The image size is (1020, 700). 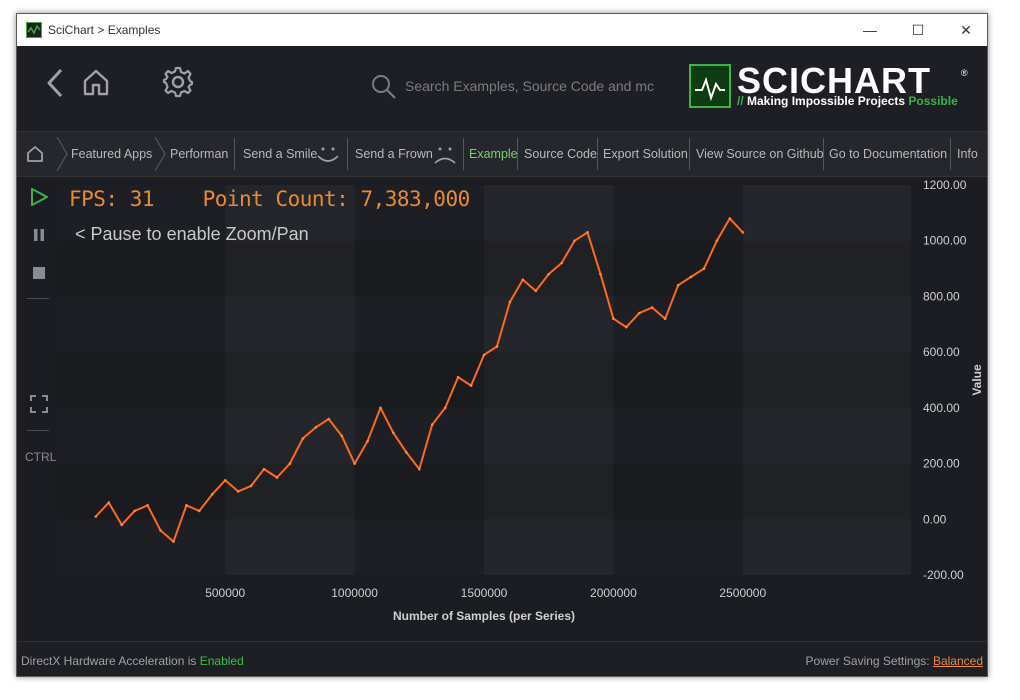 What do you see at coordinates (39, 197) in the screenshot?
I see `play-button` at bounding box center [39, 197].